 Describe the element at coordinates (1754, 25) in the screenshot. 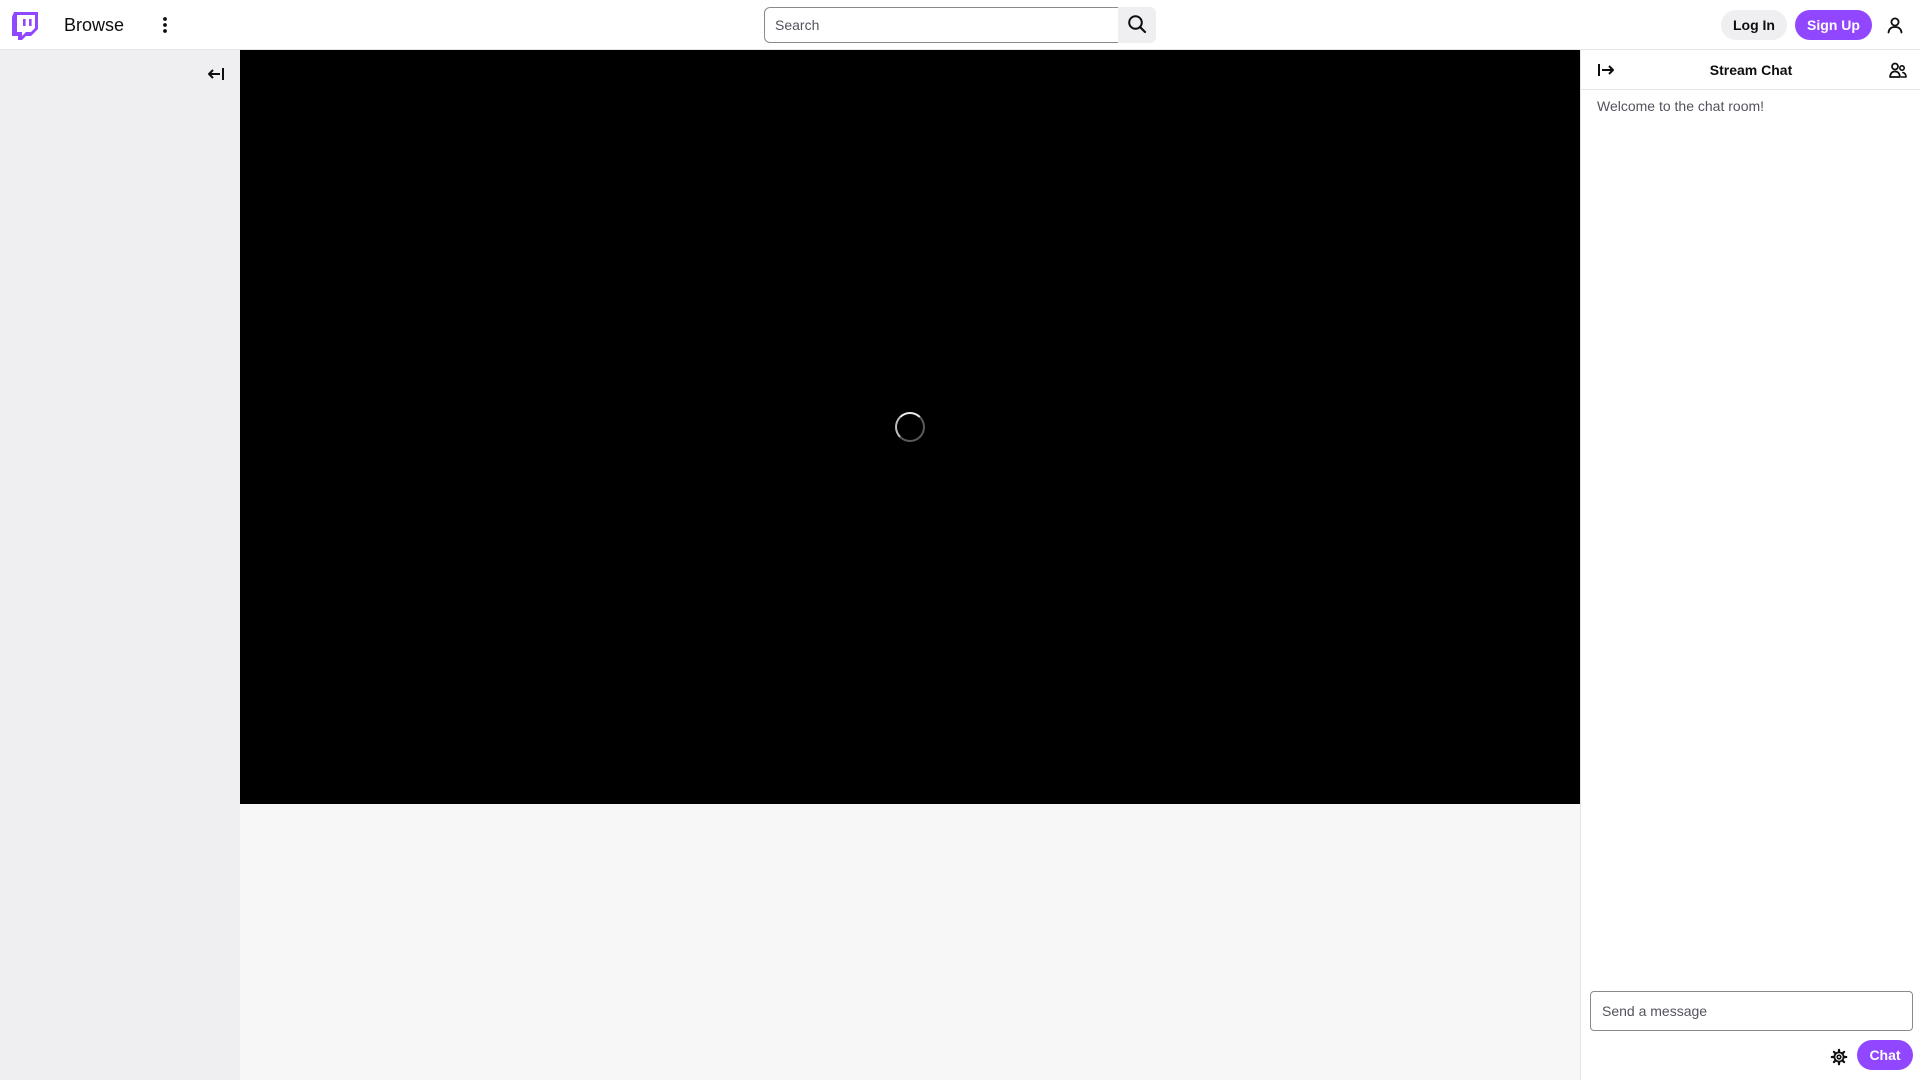

I see `login-button: Log In` at that location.